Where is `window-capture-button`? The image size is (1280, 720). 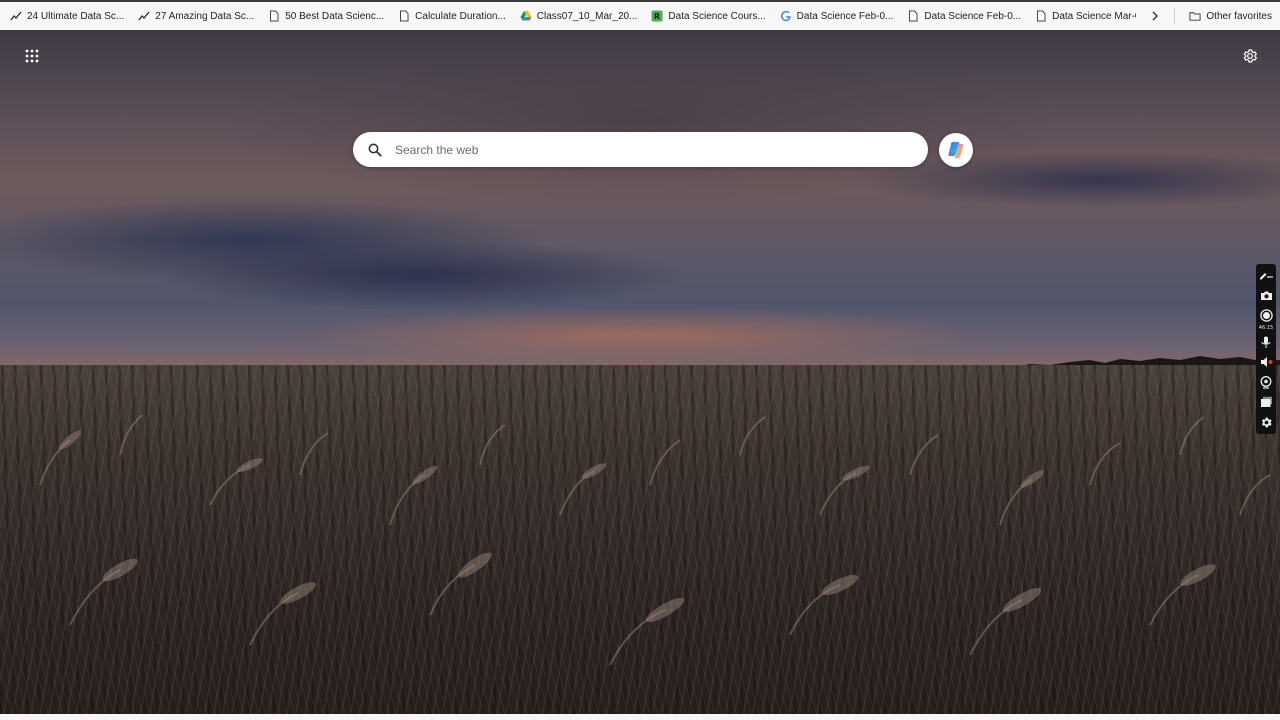
window-capture-button is located at coordinates (1266, 402).